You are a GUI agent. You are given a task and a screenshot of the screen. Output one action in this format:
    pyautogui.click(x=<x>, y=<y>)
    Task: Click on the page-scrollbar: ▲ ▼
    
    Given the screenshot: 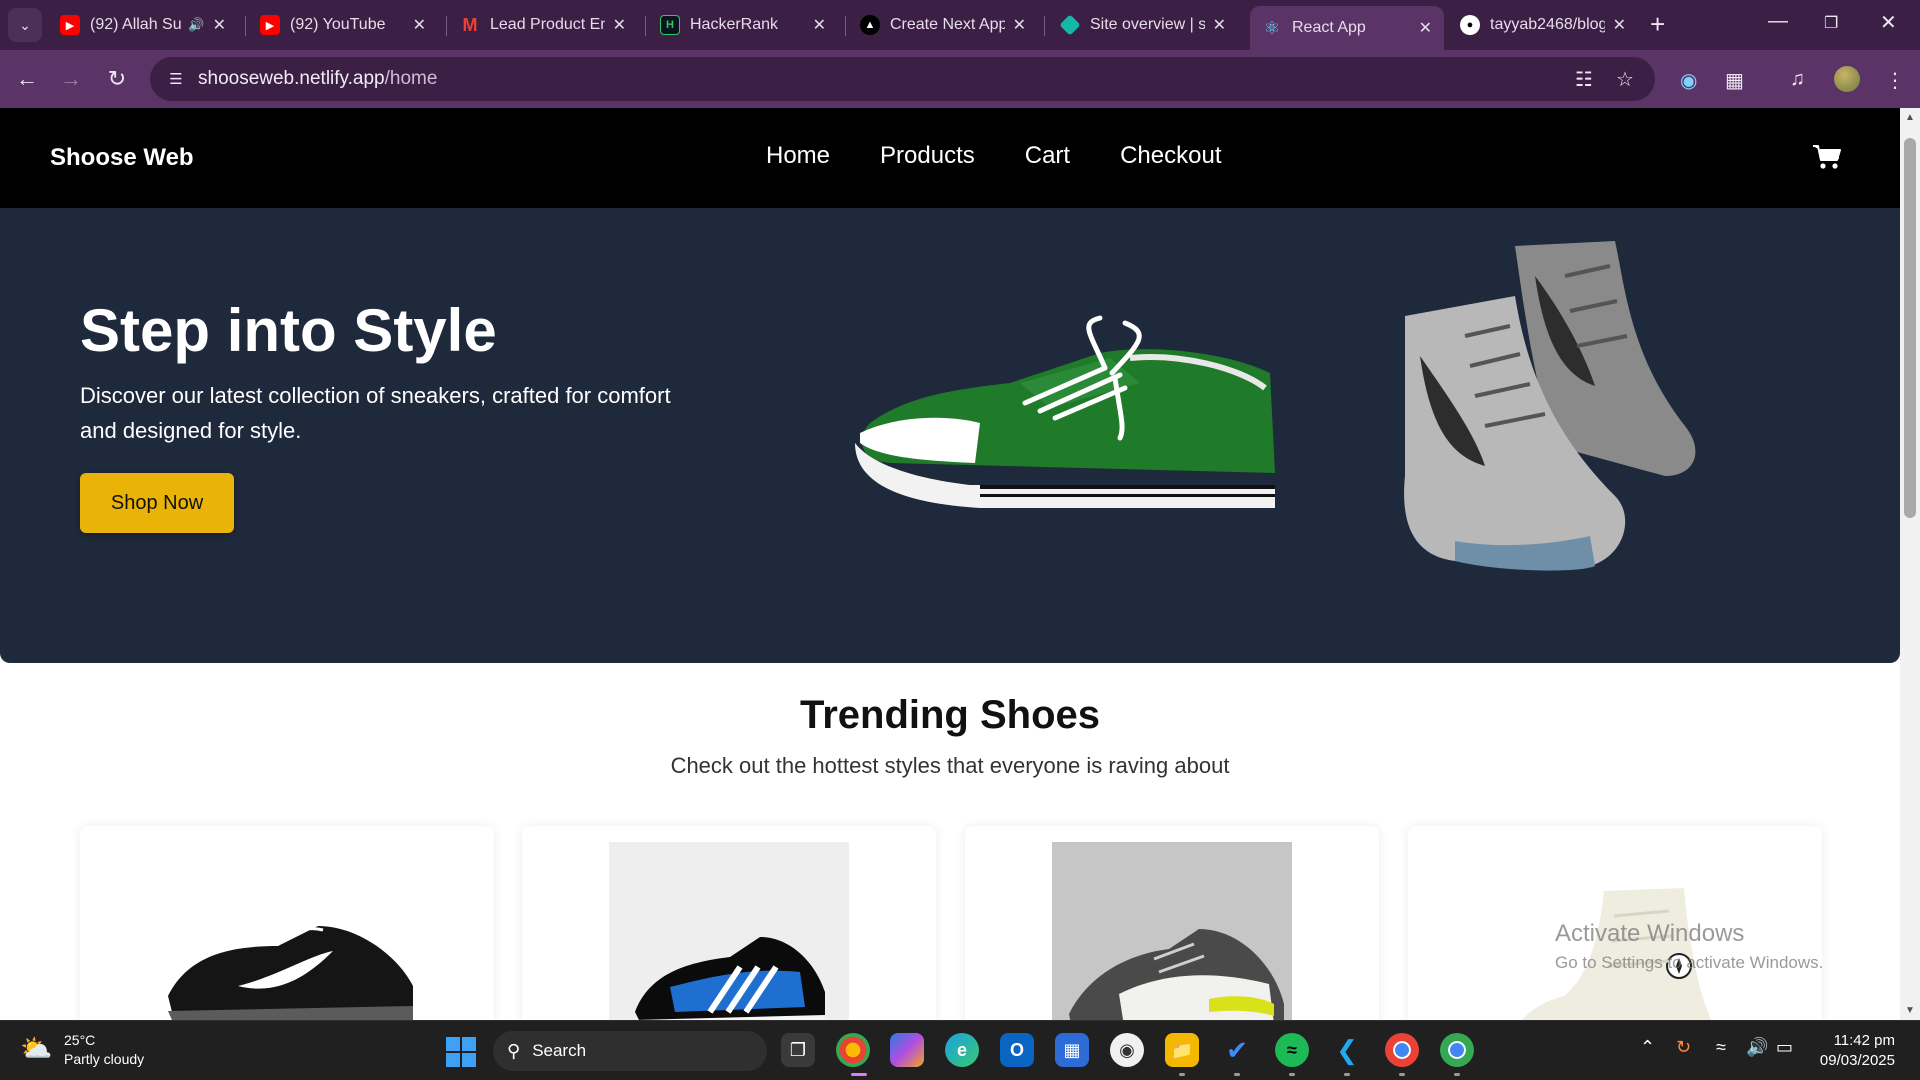 What is the action you would take?
    pyautogui.click(x=1910, y=564)
    